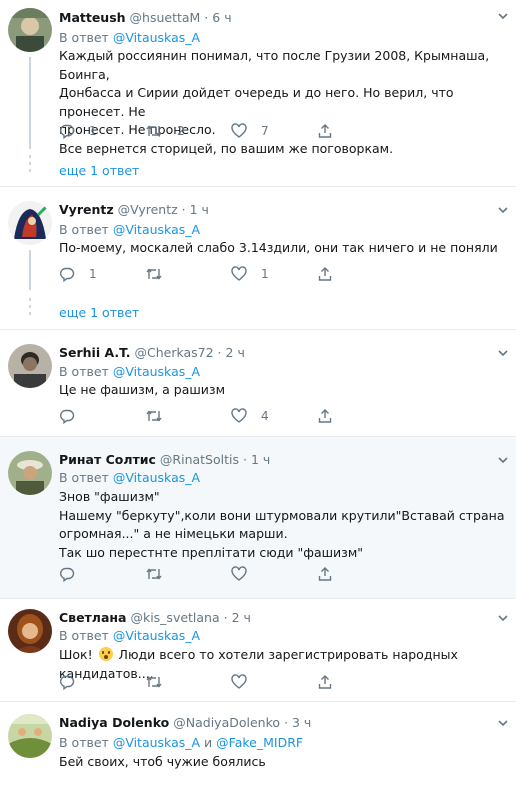 This screenshot has height=794, width=516. I want to click on author-handle: @RinatSoltis, so click(199, 459).